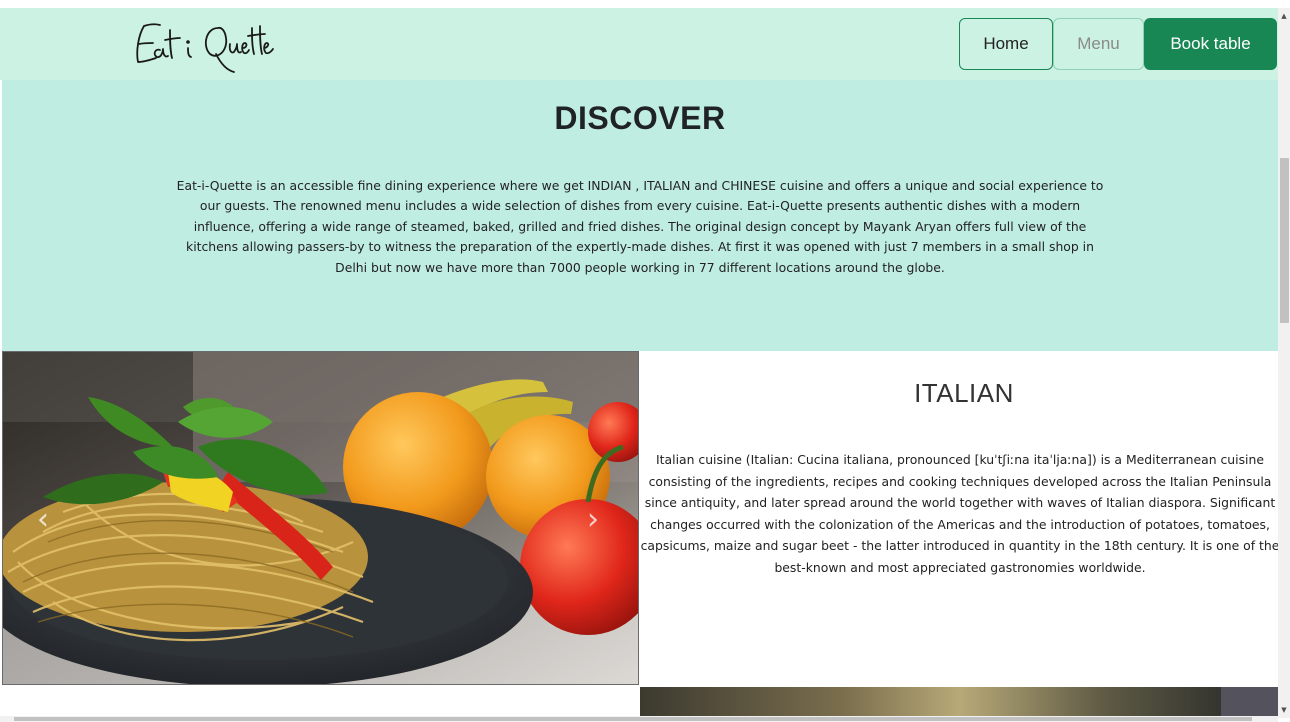 This screenshot has height=722, width=1290. I want to click on script-logo-icon, so click(205, 48).